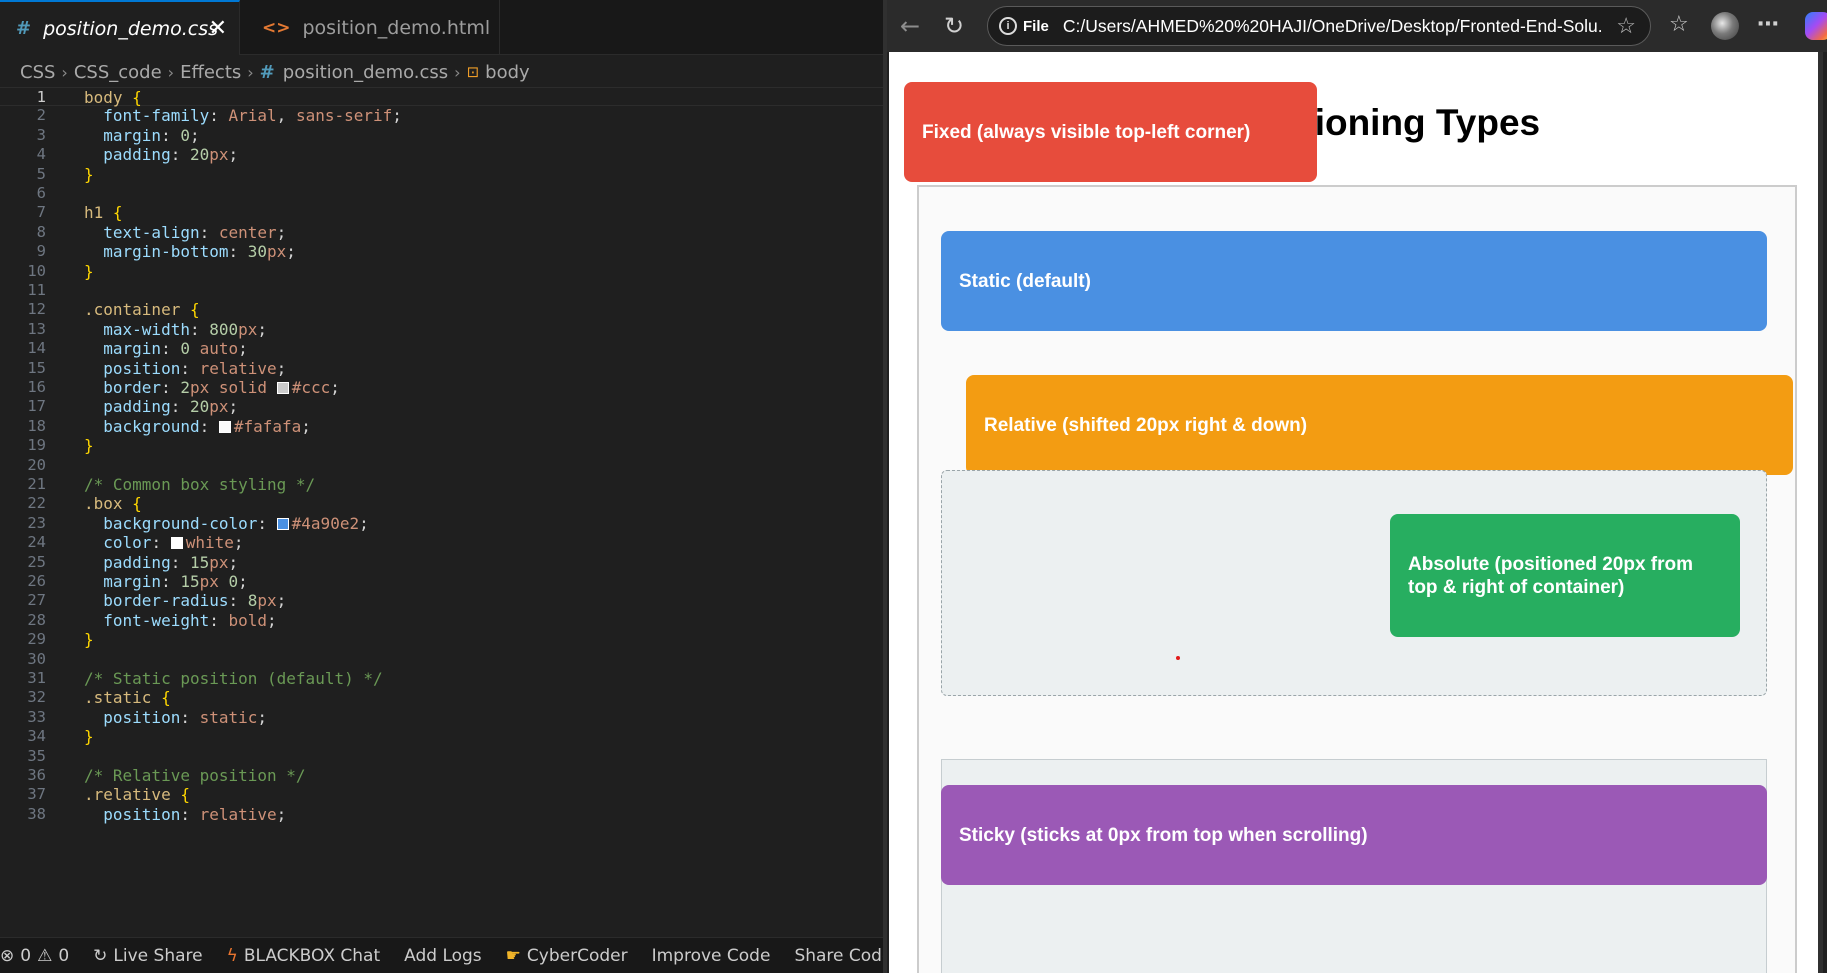  I want to click on problems-indicator: ⊗ 0 ⚠ 0, so click(34, 956).